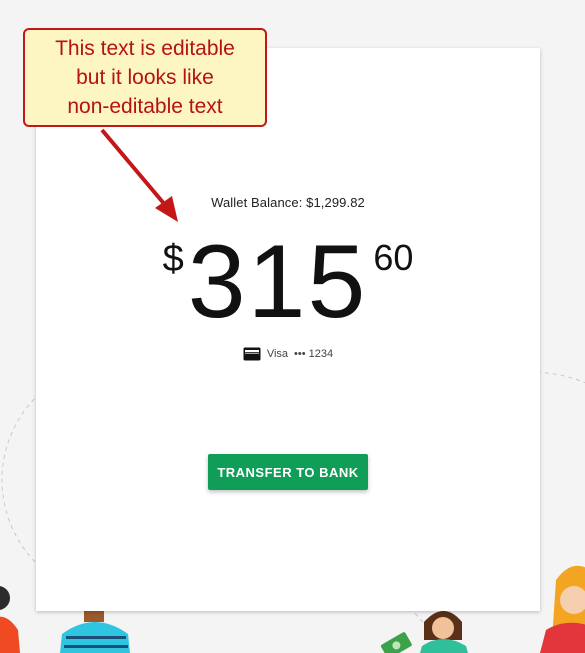 This screenshot has width=585, height=653. What do you see at coordinates (145, 106) in the screenshot?
I see `annotation-line: non-editable text` at bounding box center [145, 106].